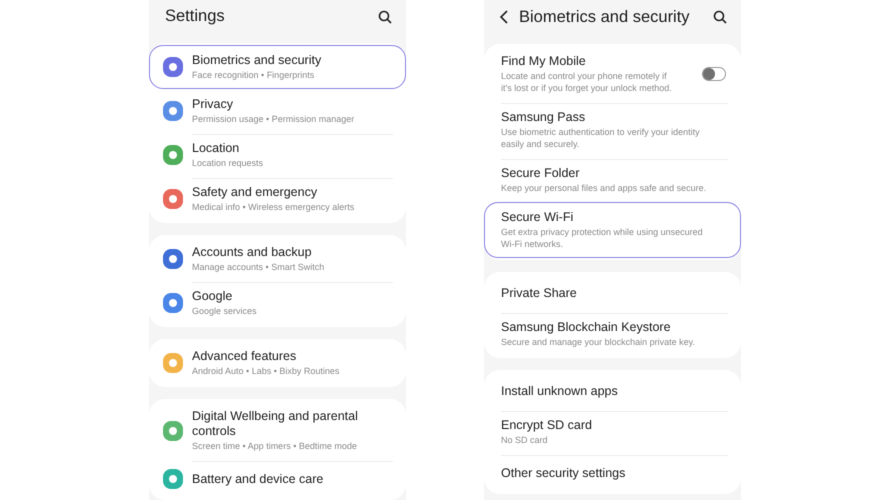  I want to click on settings-item: Digital Wellbeing and parental controls Screen time • App timers • Bedtime mode, so click(277, 430).